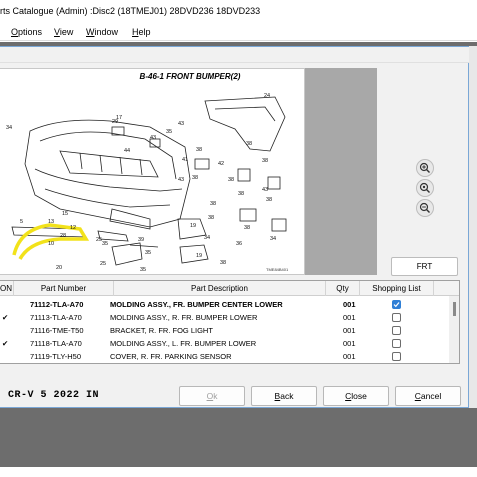 This screenshot has height=477, width=477. What do you see at coordinates (183, 343) in the screenshot?
I see `part-description: MOLDING ASSY., L. FR. BUMPER LOWER` at bounding box center [183, 343].